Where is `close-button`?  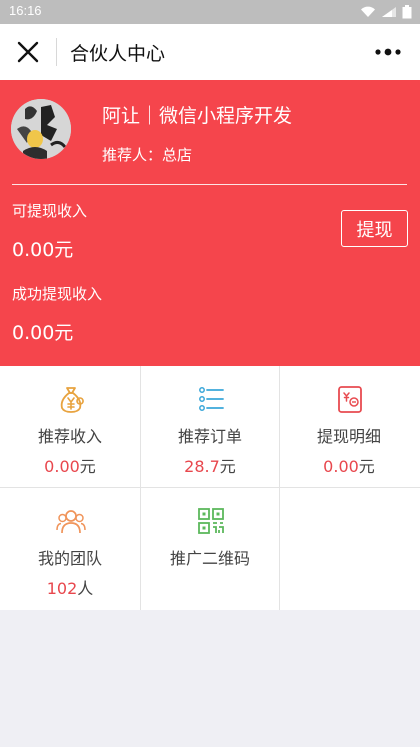
close-button is located at coordinates (28, 52).